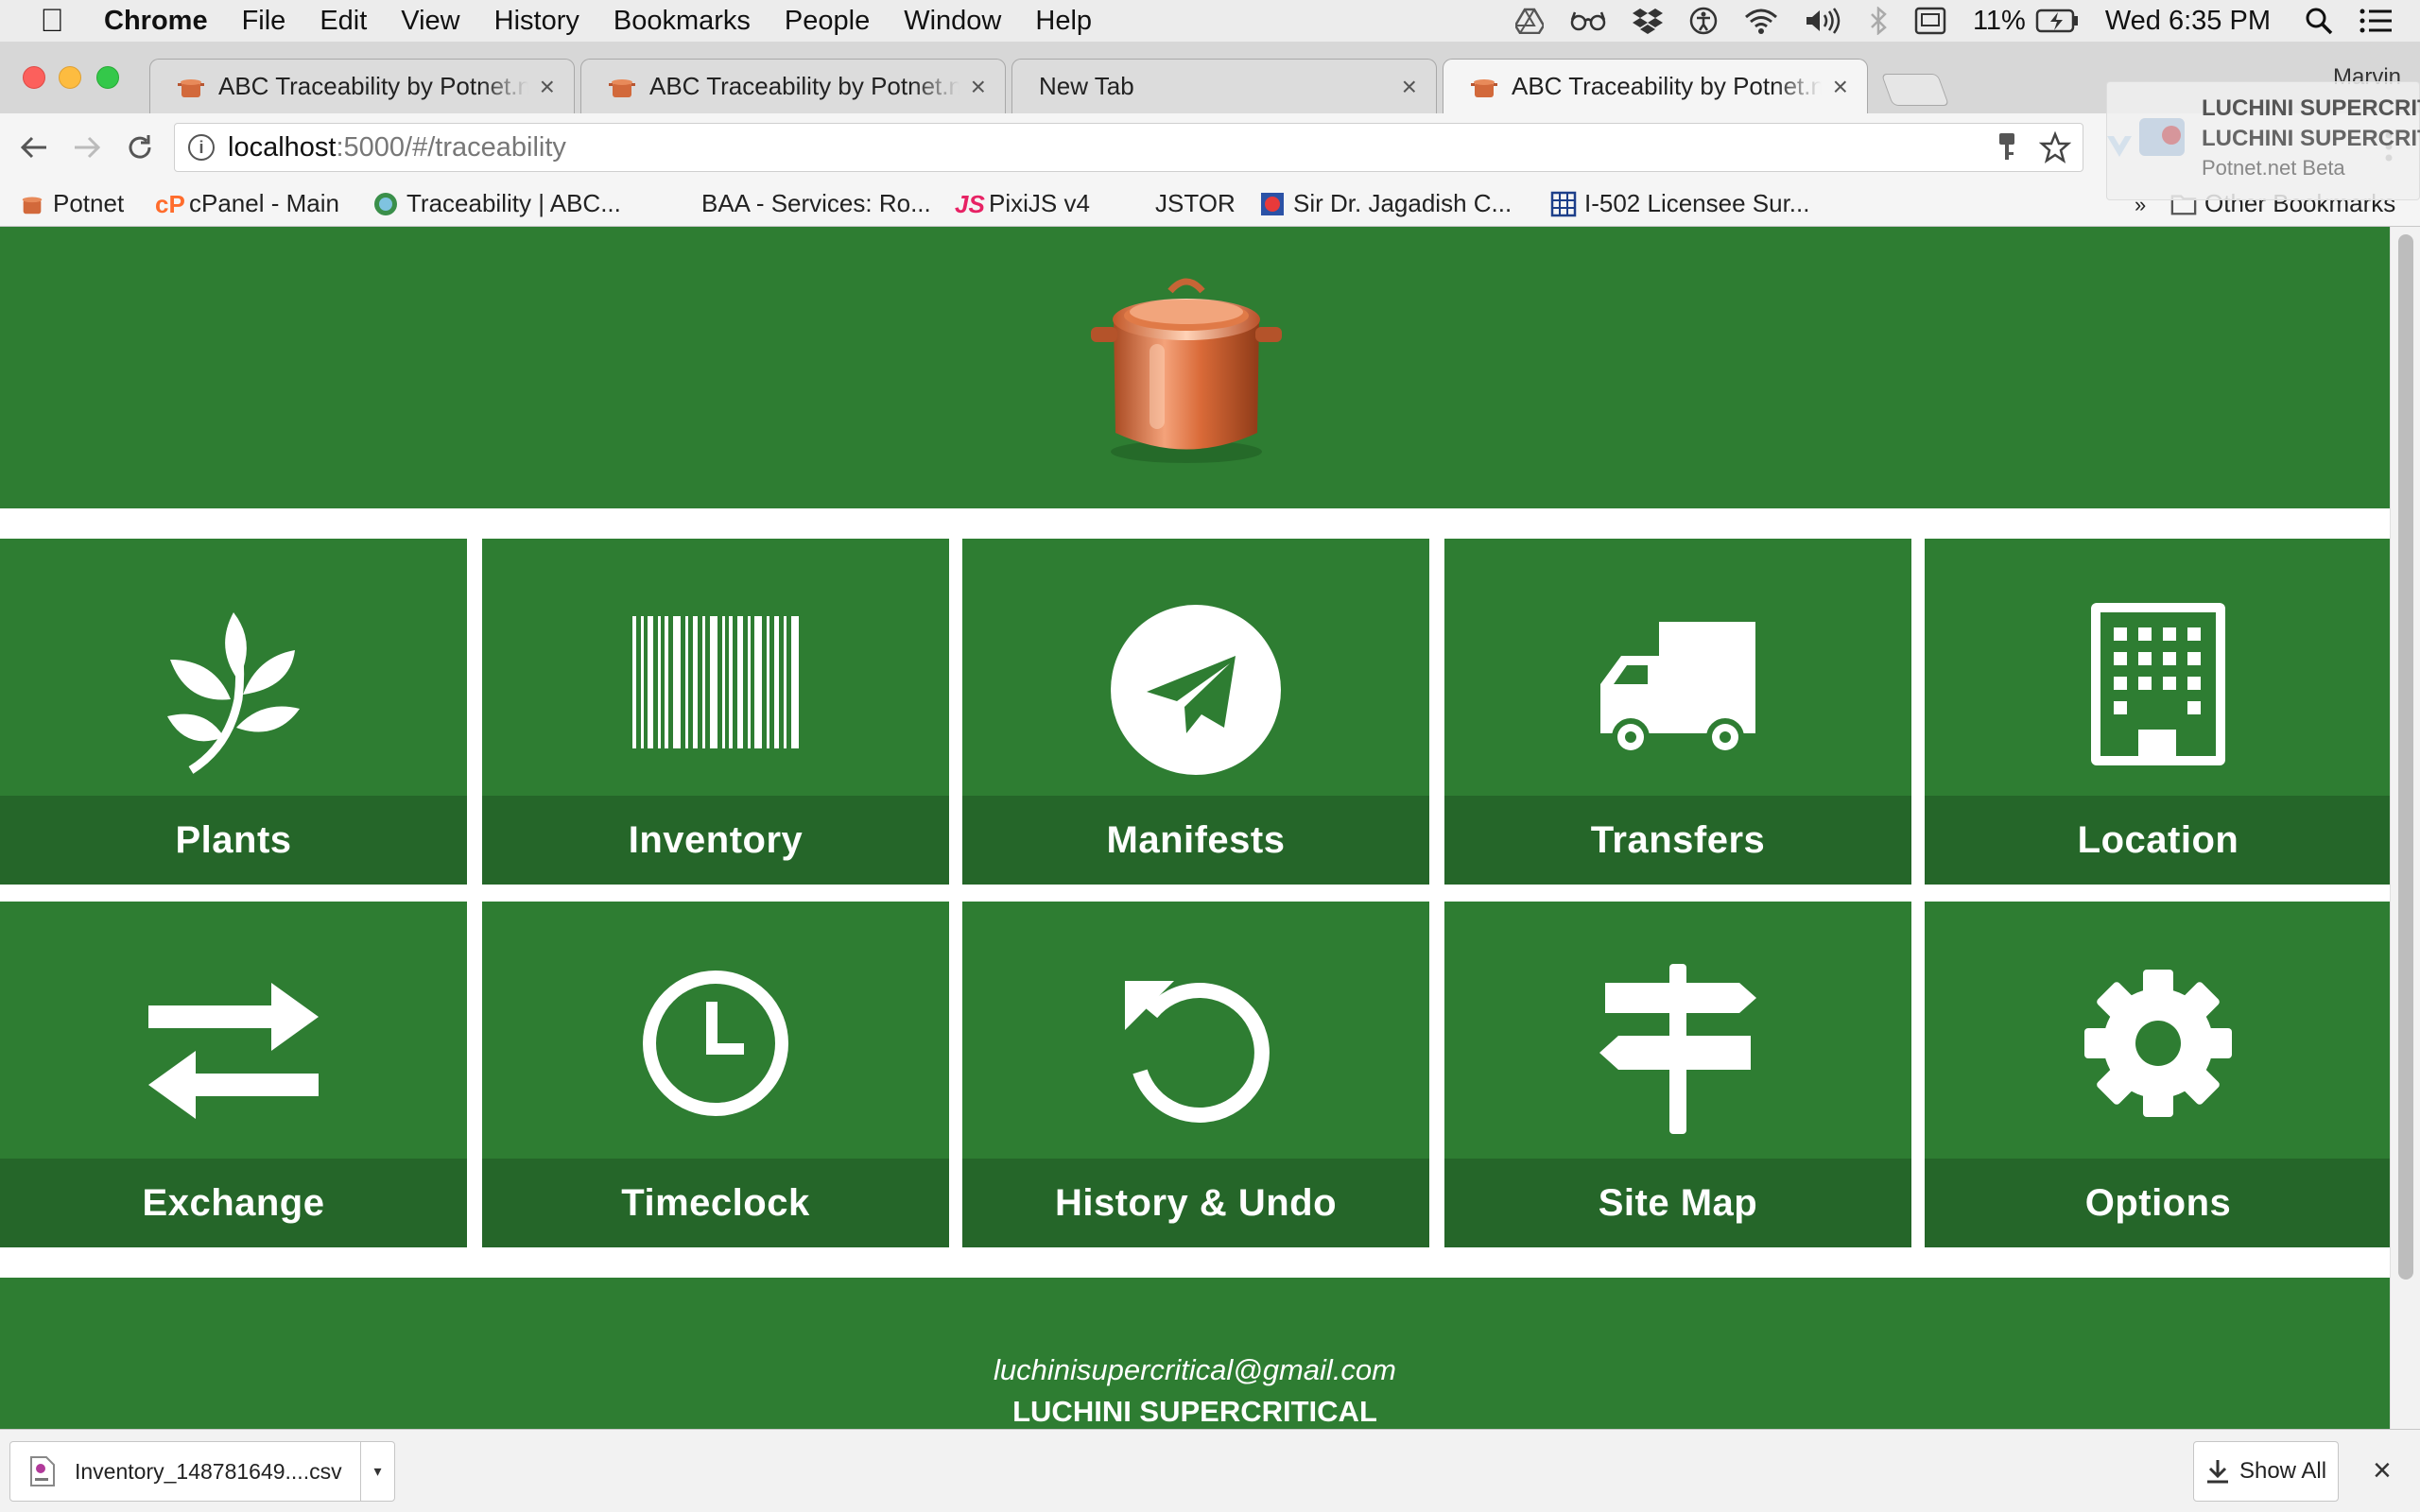  Describe the element at coordinates (1134, 204) in the screenshot. I see `blank-page-icon` at that location.